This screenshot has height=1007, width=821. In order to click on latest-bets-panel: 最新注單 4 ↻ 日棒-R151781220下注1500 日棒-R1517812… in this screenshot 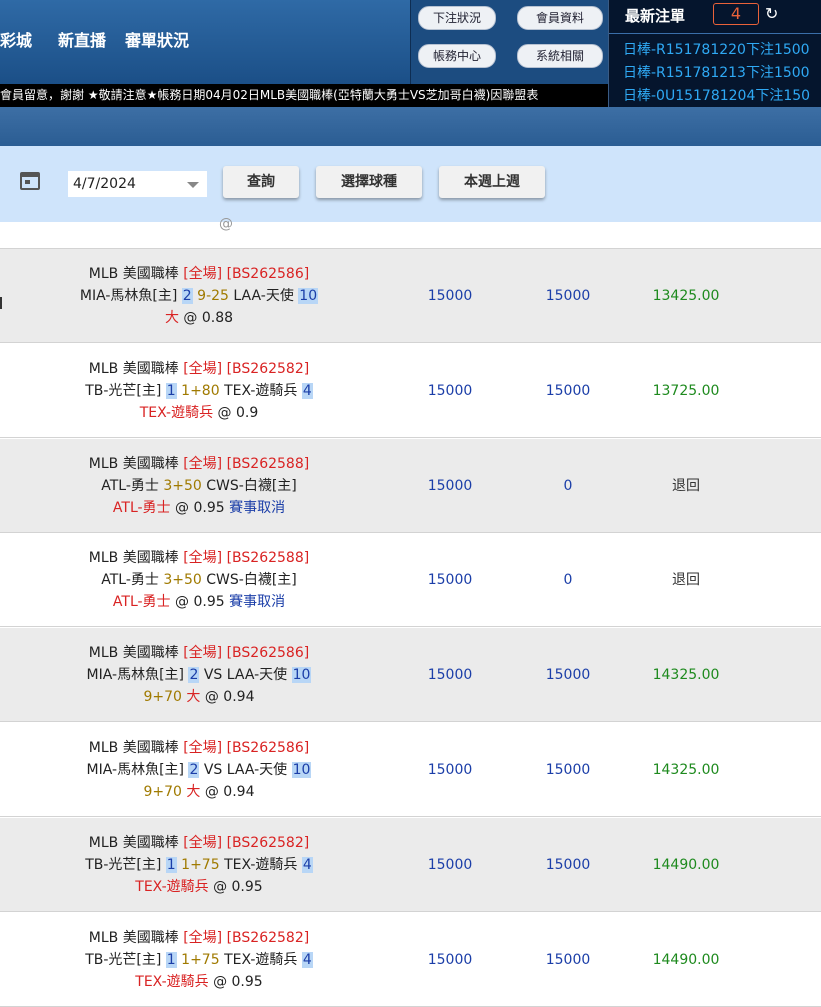, I will do `click(714, 53)`.